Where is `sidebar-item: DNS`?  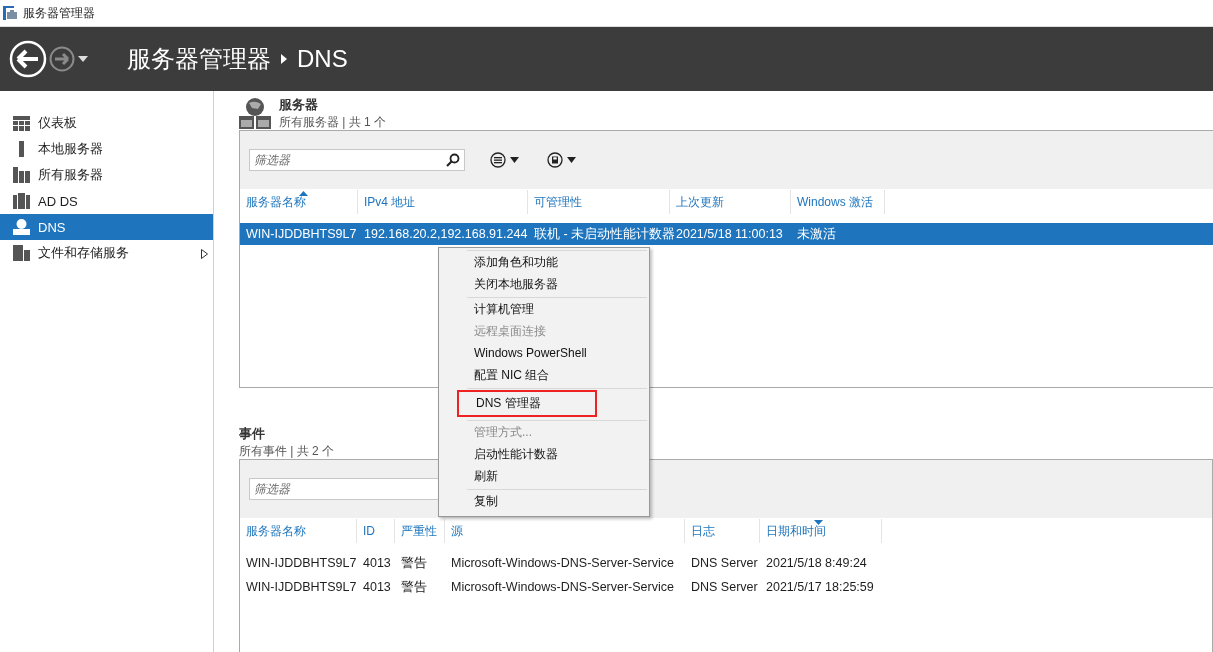
sidebar-item: DNS is located at coordinates (106, 227).